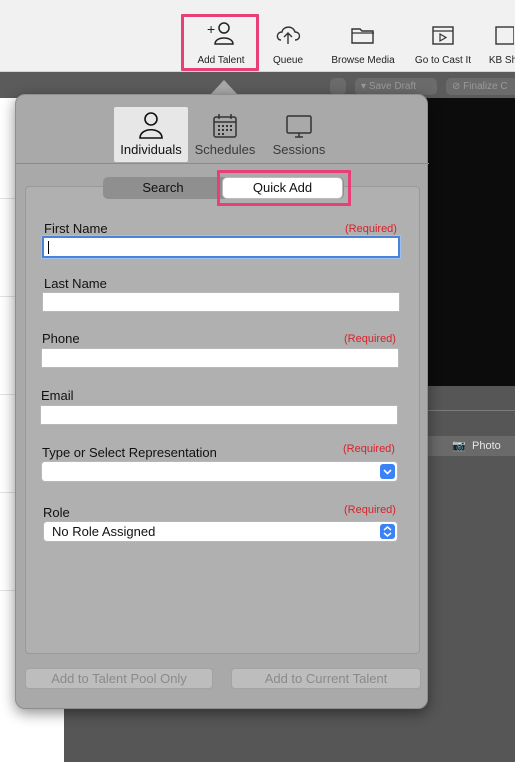 Image resolution: width=515 pixels, height=762 pixels. I want to click on browse-media-button: Browse Media, so click(363, 43).